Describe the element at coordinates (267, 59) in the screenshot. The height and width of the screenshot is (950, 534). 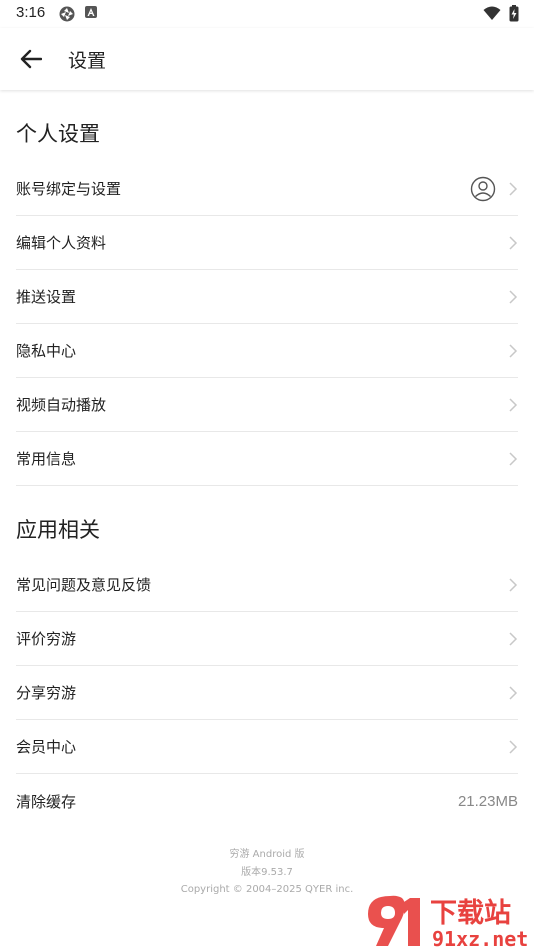
I see `app-bar: 设置` at that location.